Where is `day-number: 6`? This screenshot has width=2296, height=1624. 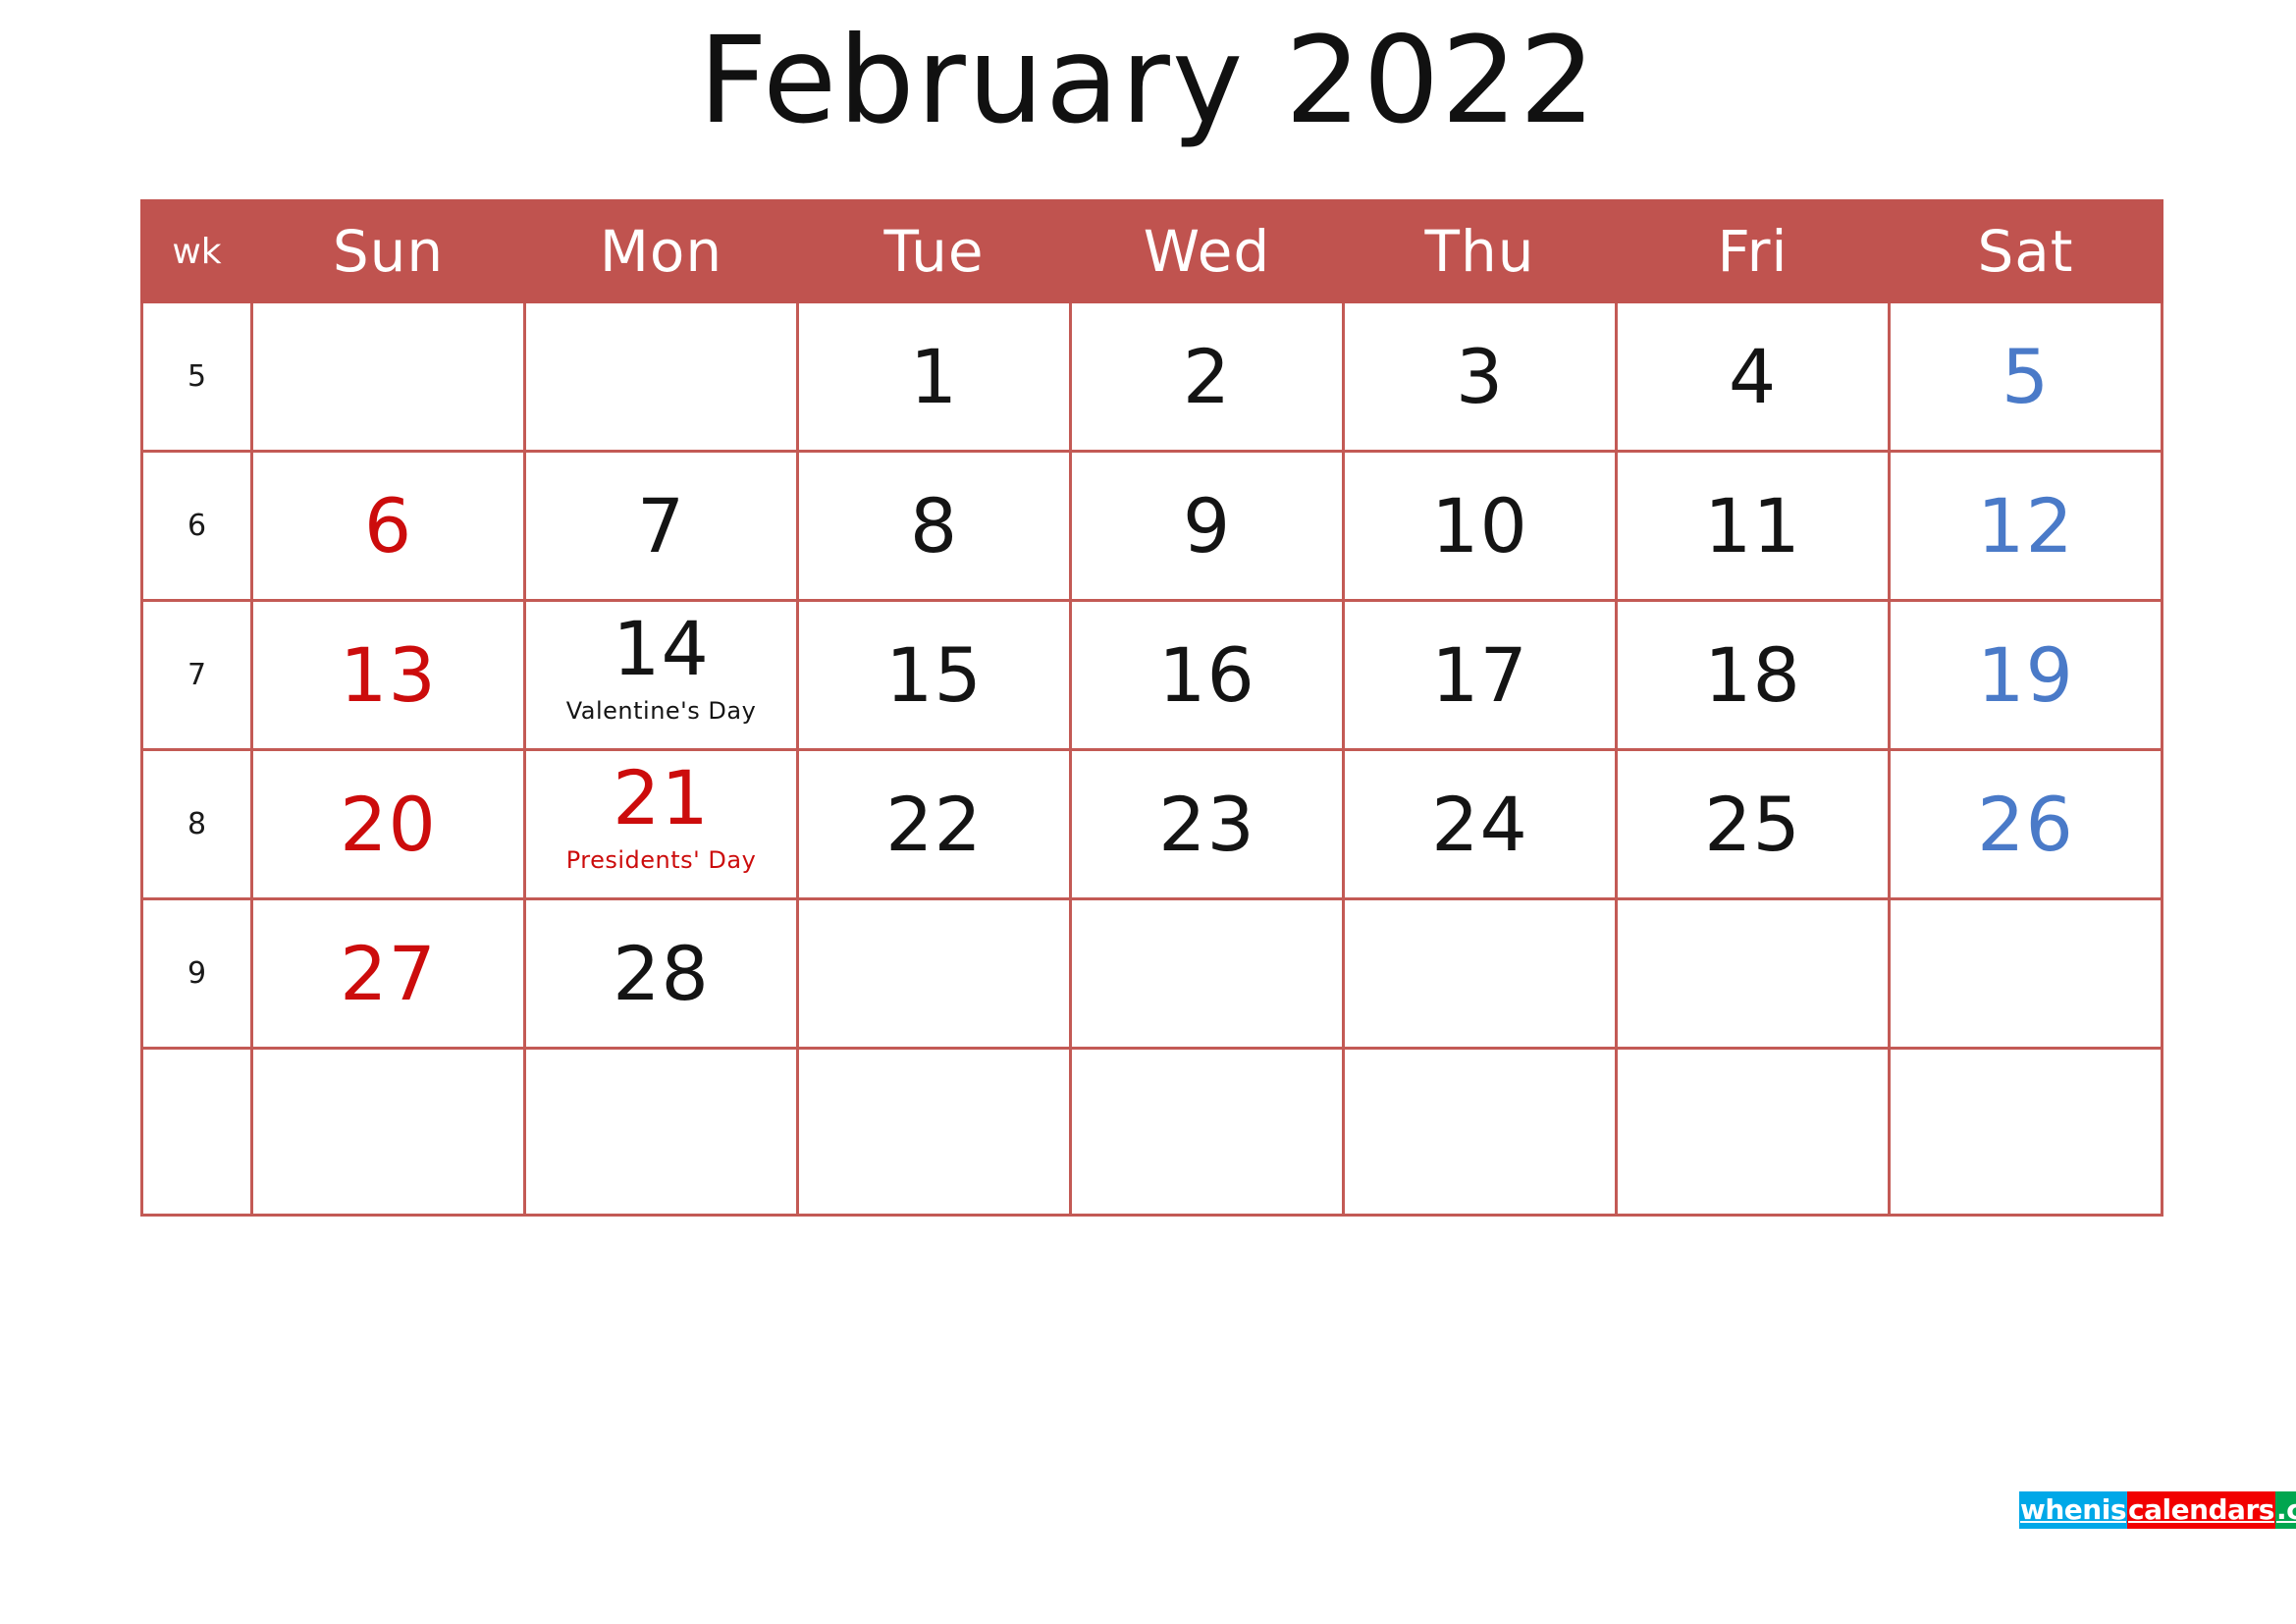
day-number: 6 is located at coordinates (388, 525).